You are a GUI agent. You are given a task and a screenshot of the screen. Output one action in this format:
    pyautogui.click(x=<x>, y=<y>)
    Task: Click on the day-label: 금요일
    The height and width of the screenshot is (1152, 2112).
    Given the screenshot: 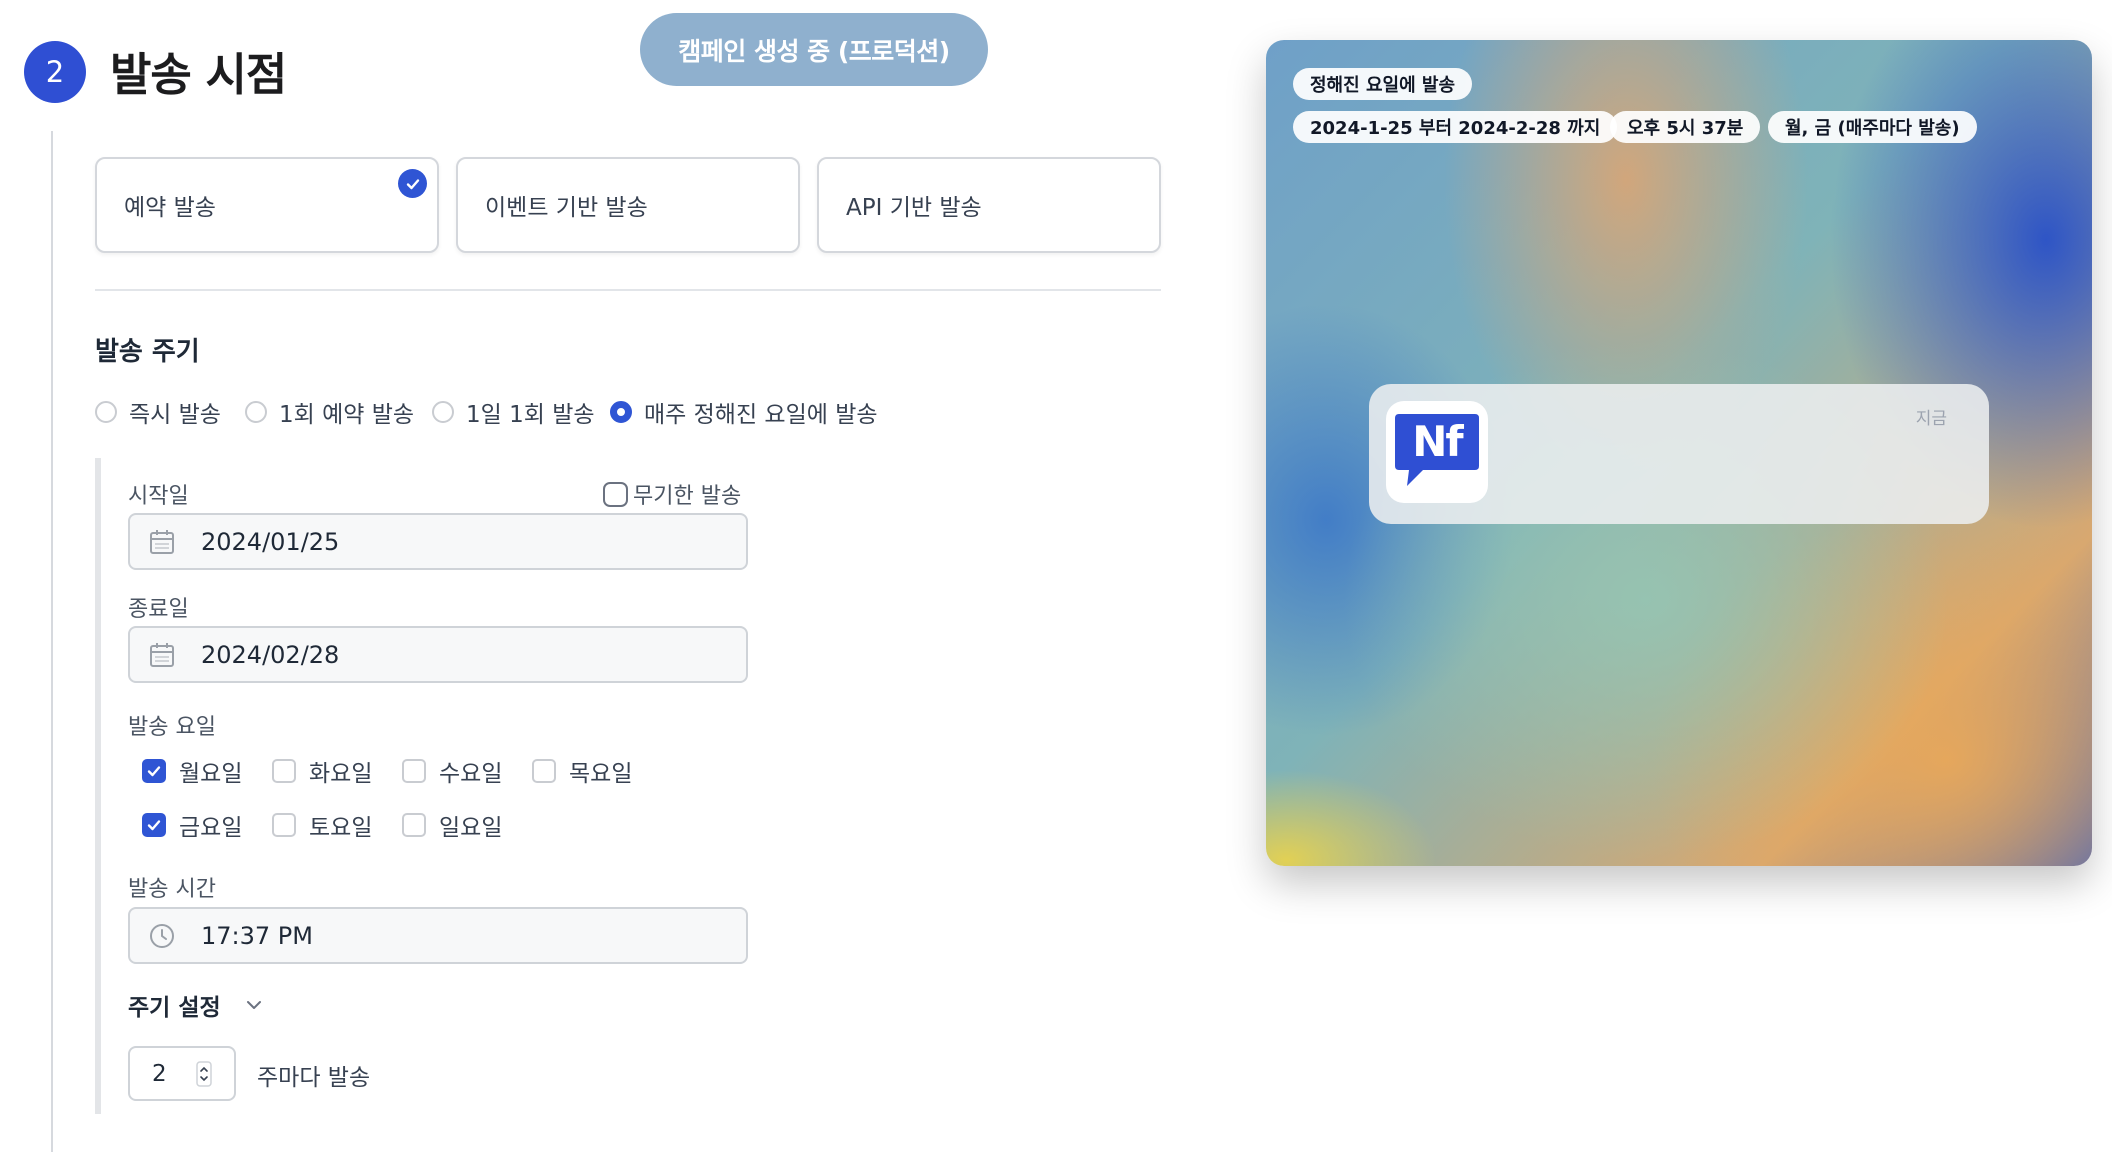 What is the action you would take?
    pyautogui.click(x=211, y=828)
    